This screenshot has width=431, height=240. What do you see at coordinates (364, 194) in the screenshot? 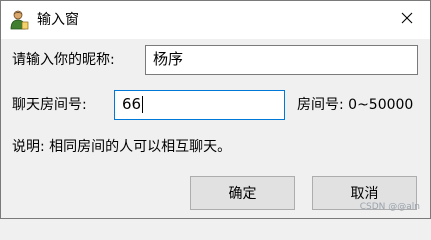
I see `cancel-button-label: 取消` at bounding box center [364, 194].